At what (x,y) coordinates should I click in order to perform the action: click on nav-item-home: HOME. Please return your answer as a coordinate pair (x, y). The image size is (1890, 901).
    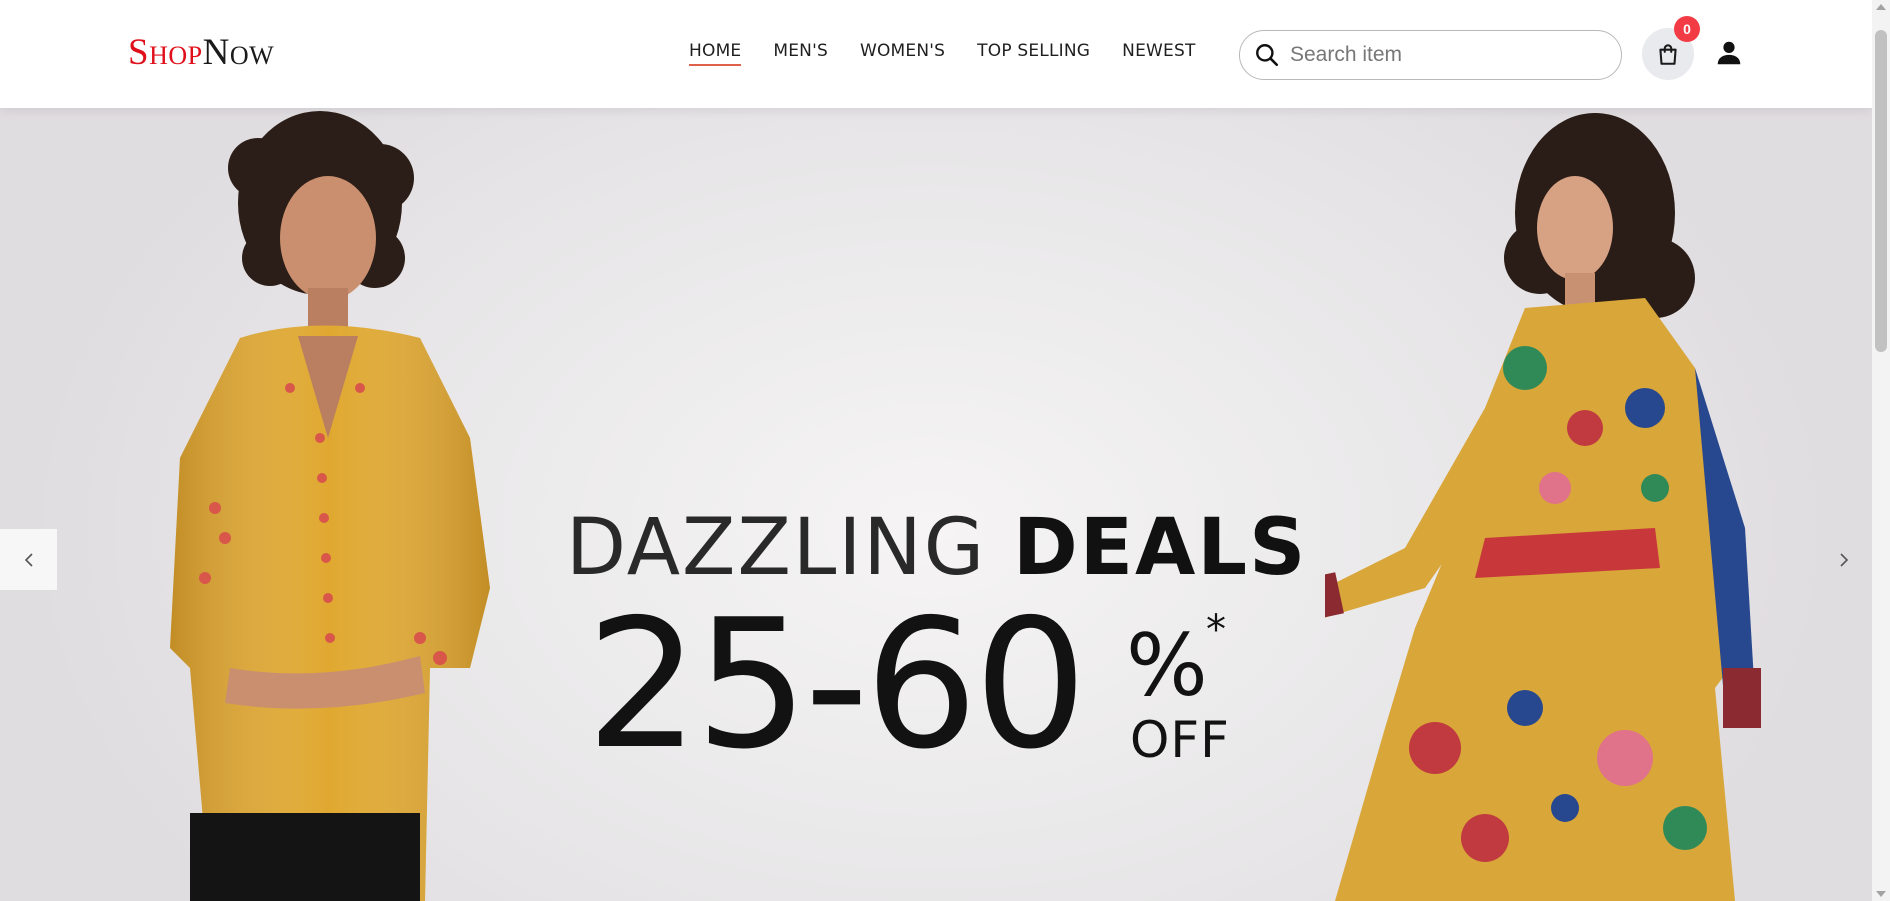
    Looking at the image, I should click on (715, 53).